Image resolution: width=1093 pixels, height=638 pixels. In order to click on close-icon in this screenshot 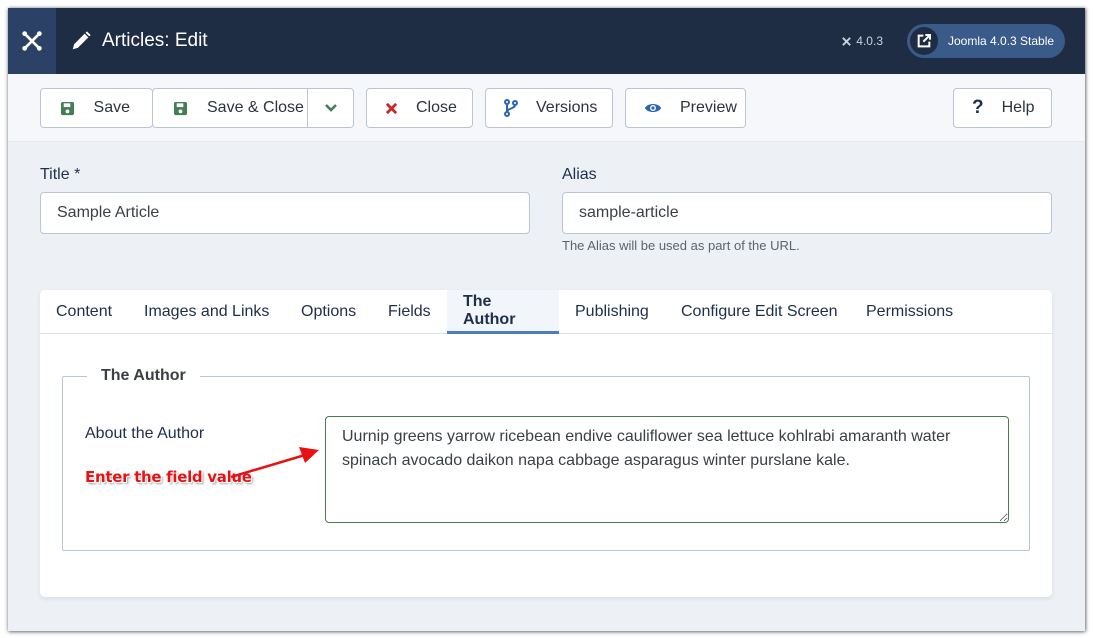, I will do `click(391, 108)`.